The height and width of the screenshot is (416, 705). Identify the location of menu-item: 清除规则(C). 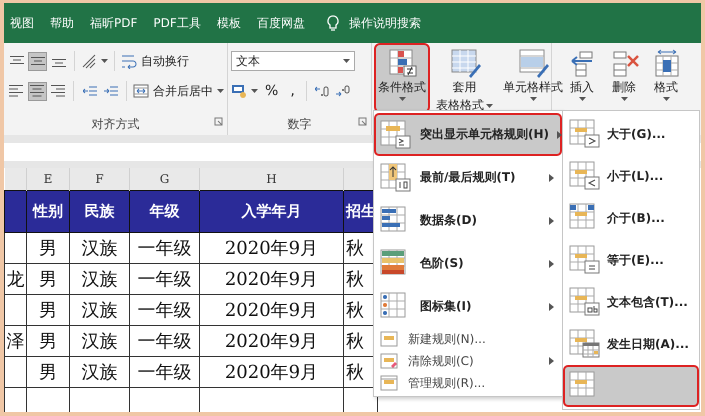
(468, 361).